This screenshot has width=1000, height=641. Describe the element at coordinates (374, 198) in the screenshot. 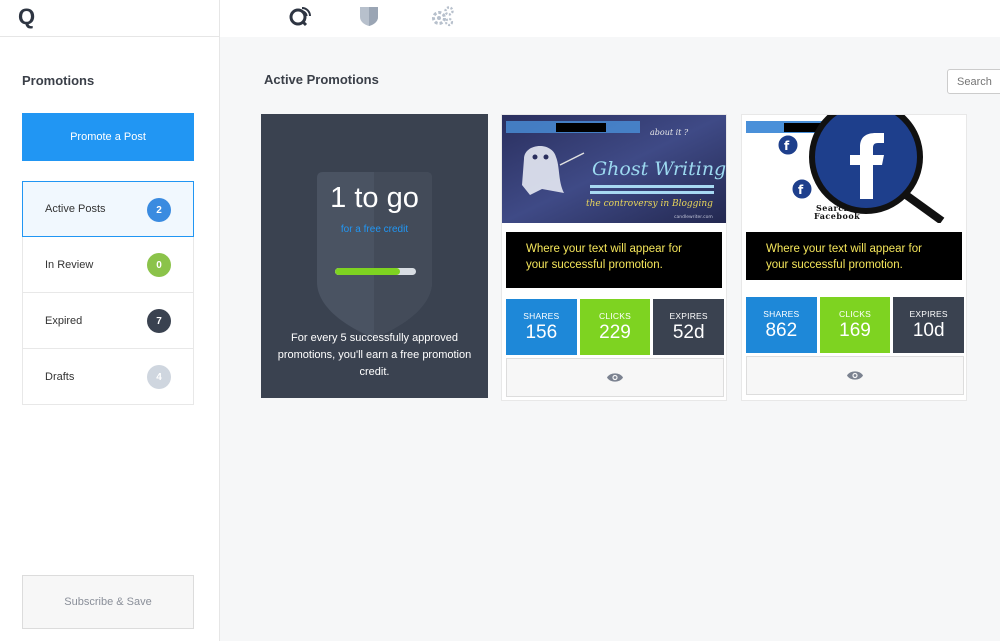

I see `credit-count: 1 to go` at that location.